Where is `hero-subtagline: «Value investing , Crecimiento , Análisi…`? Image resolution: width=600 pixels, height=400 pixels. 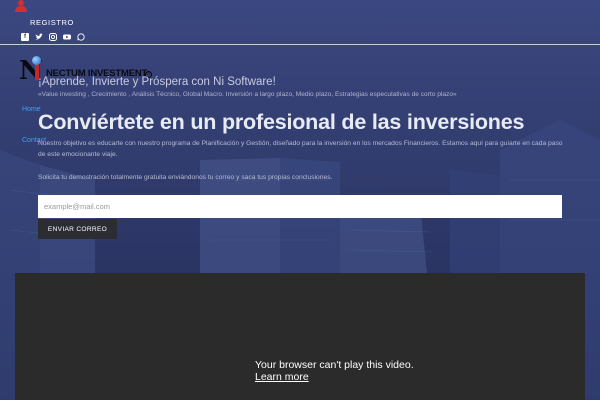
hero-subtagline: «Value investing , Crecimiento , Análisi… is located at coordinates (247, 94).